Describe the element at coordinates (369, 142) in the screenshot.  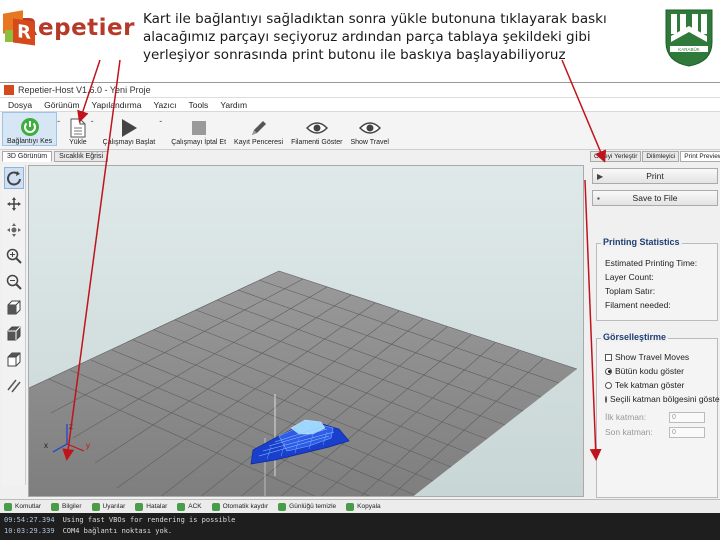
I see `show-travel-label: Show Travel` at that location.